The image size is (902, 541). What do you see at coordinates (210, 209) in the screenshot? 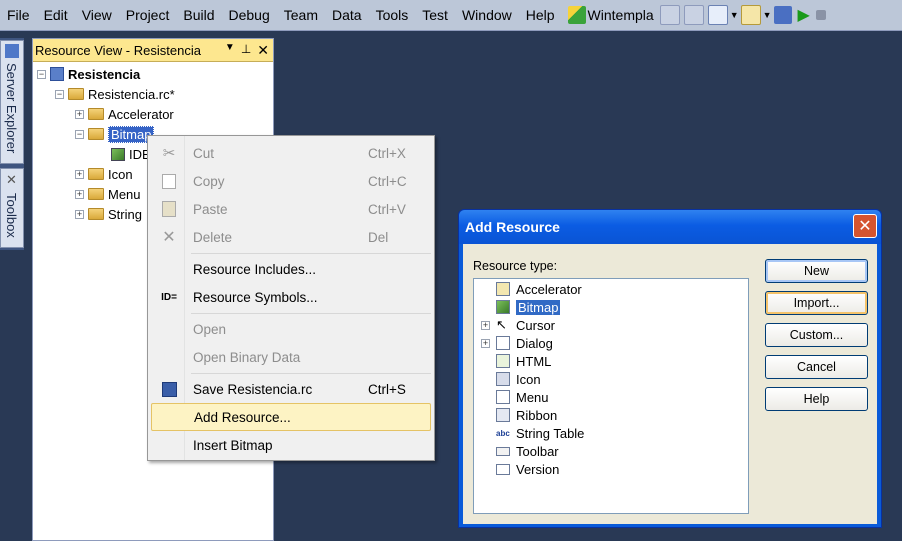
I see `menu-item-label: Paste` at bounding box center [210, 209].